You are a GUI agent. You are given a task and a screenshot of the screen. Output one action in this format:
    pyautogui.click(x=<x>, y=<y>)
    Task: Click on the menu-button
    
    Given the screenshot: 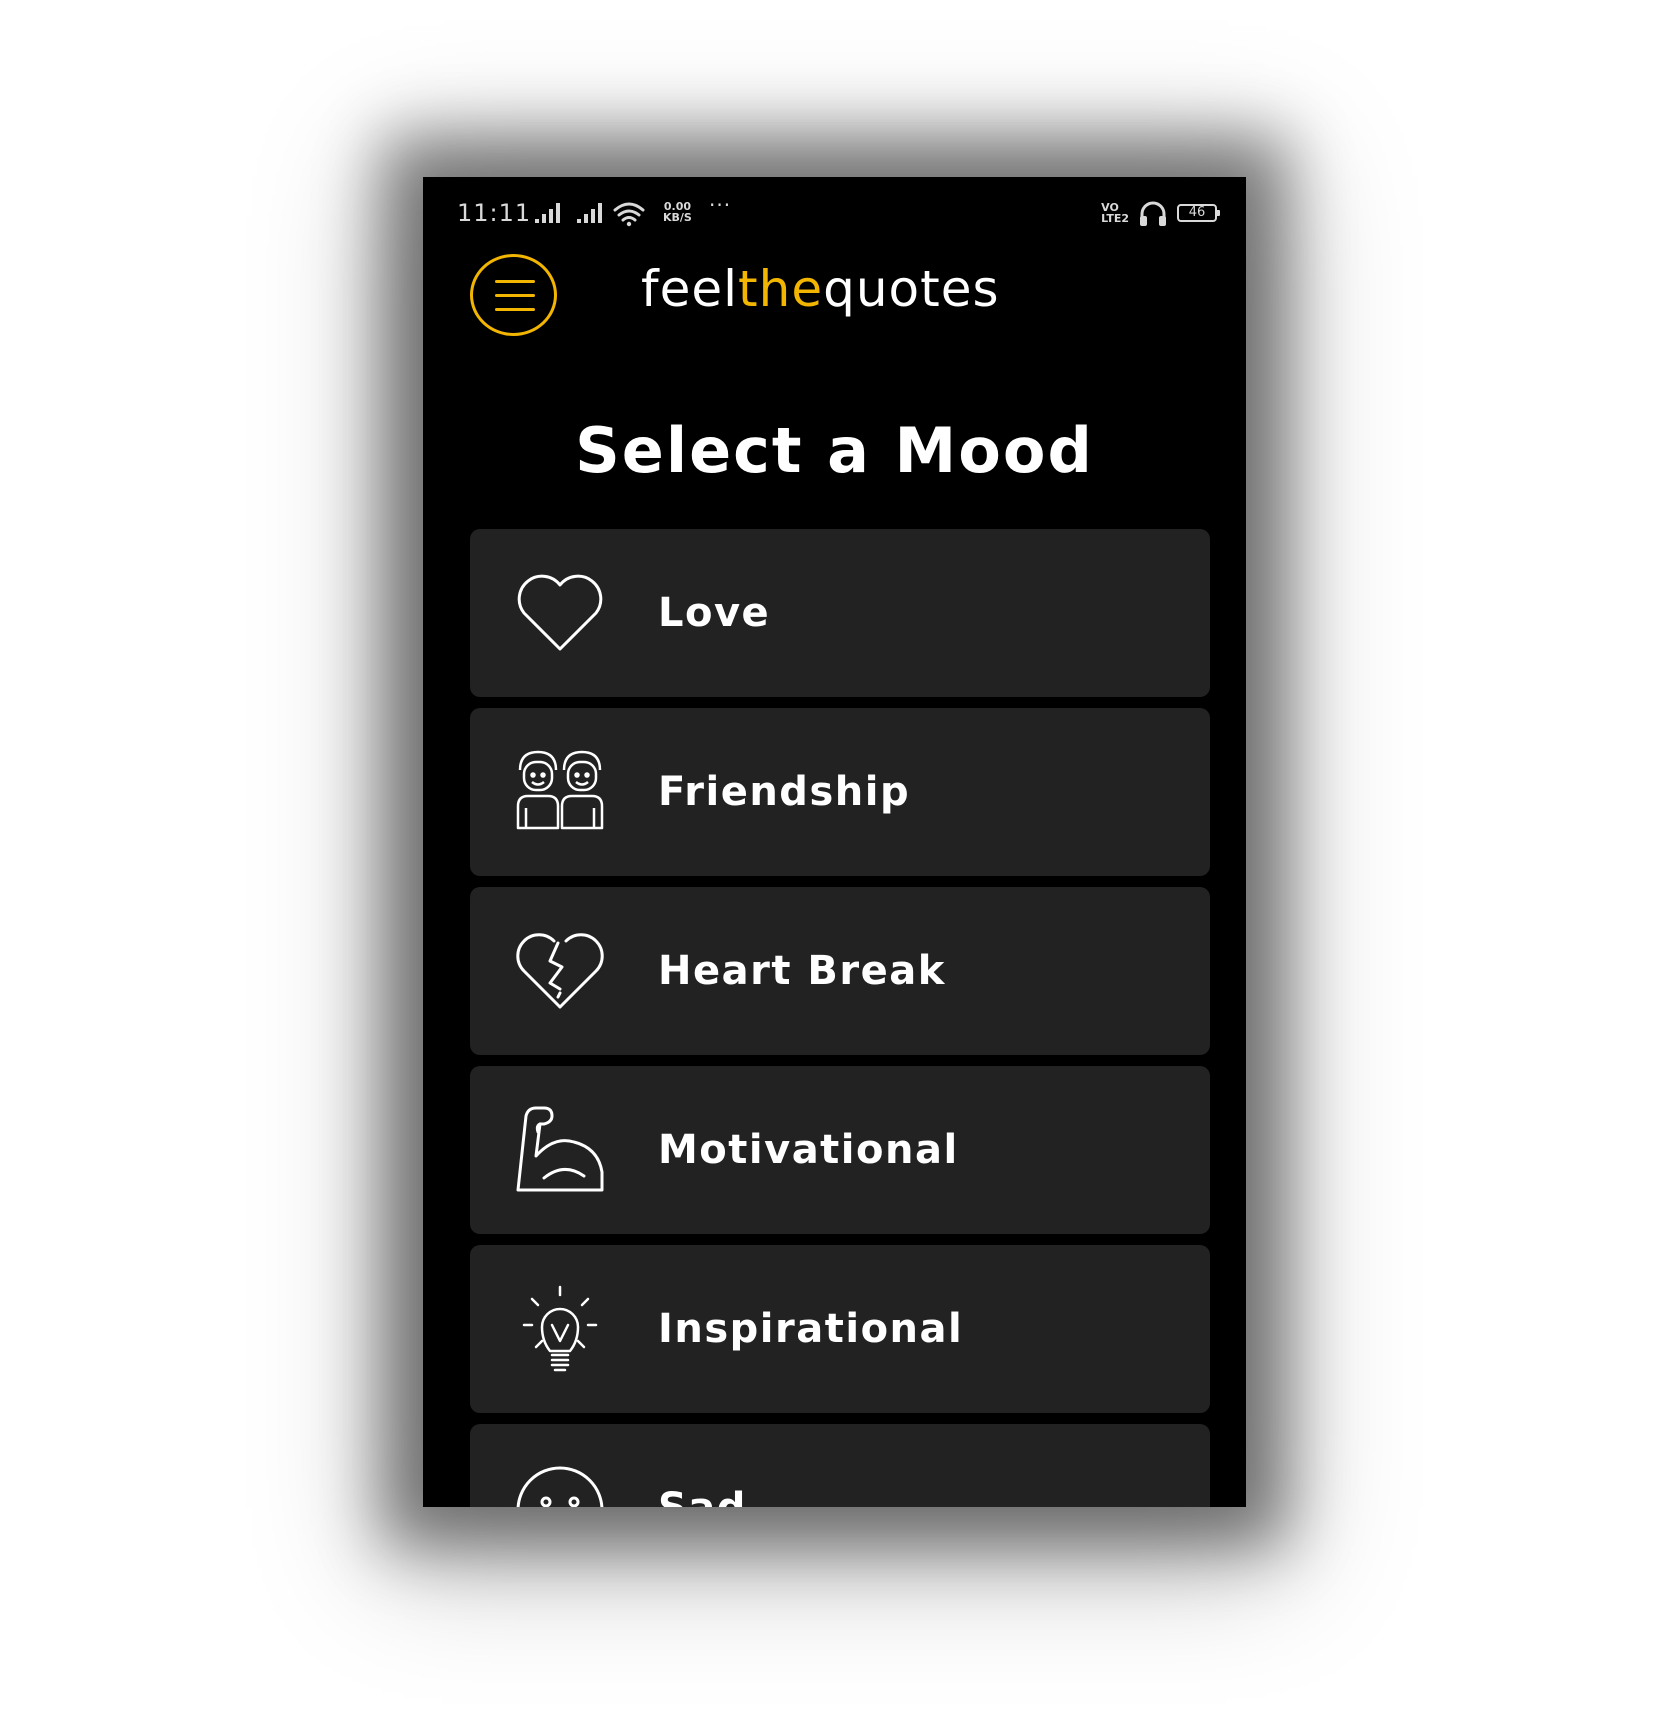 What is the action you would take?
    pyautogui.click(x=513, y=295)
    